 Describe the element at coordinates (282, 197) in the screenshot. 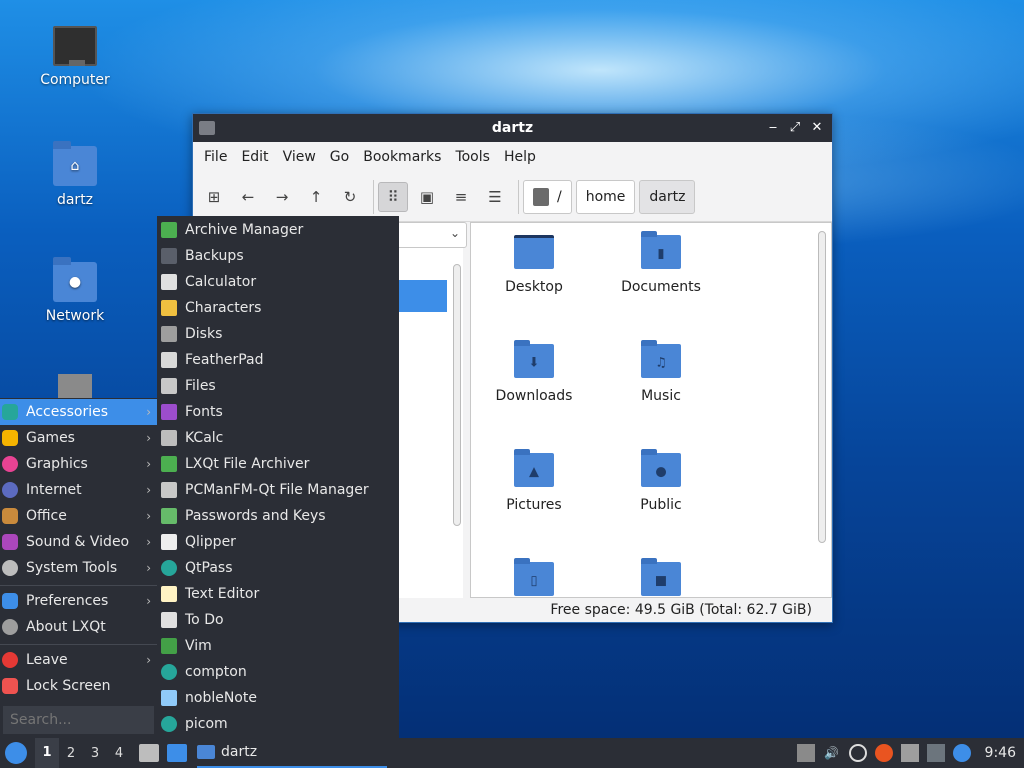

I see `forward-button: →` at that location.